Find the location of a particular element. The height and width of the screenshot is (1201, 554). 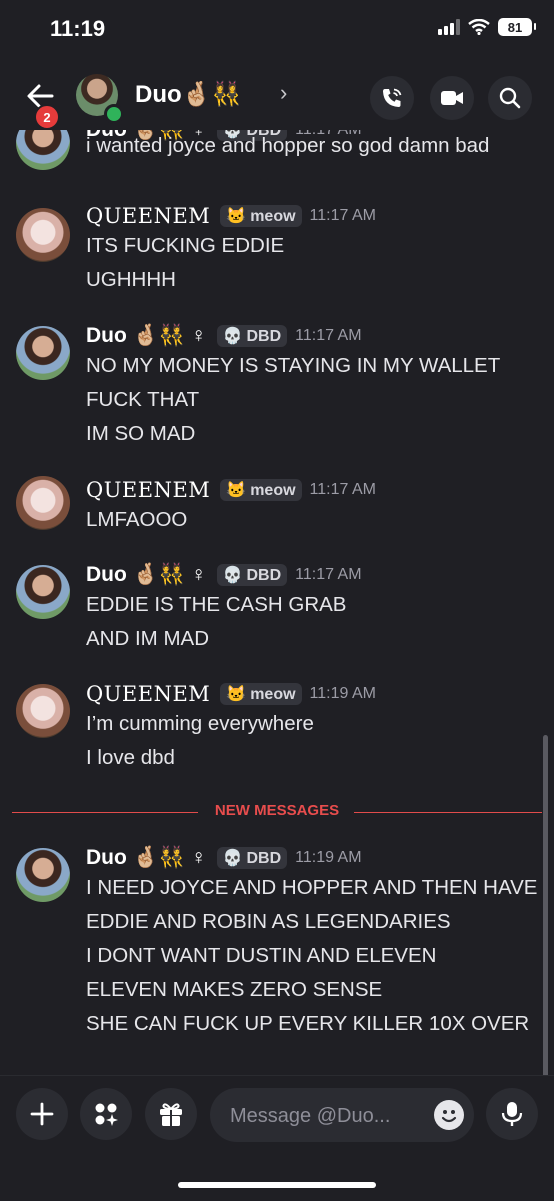

battery-icon: 81 is located at coordinates (517, 27).